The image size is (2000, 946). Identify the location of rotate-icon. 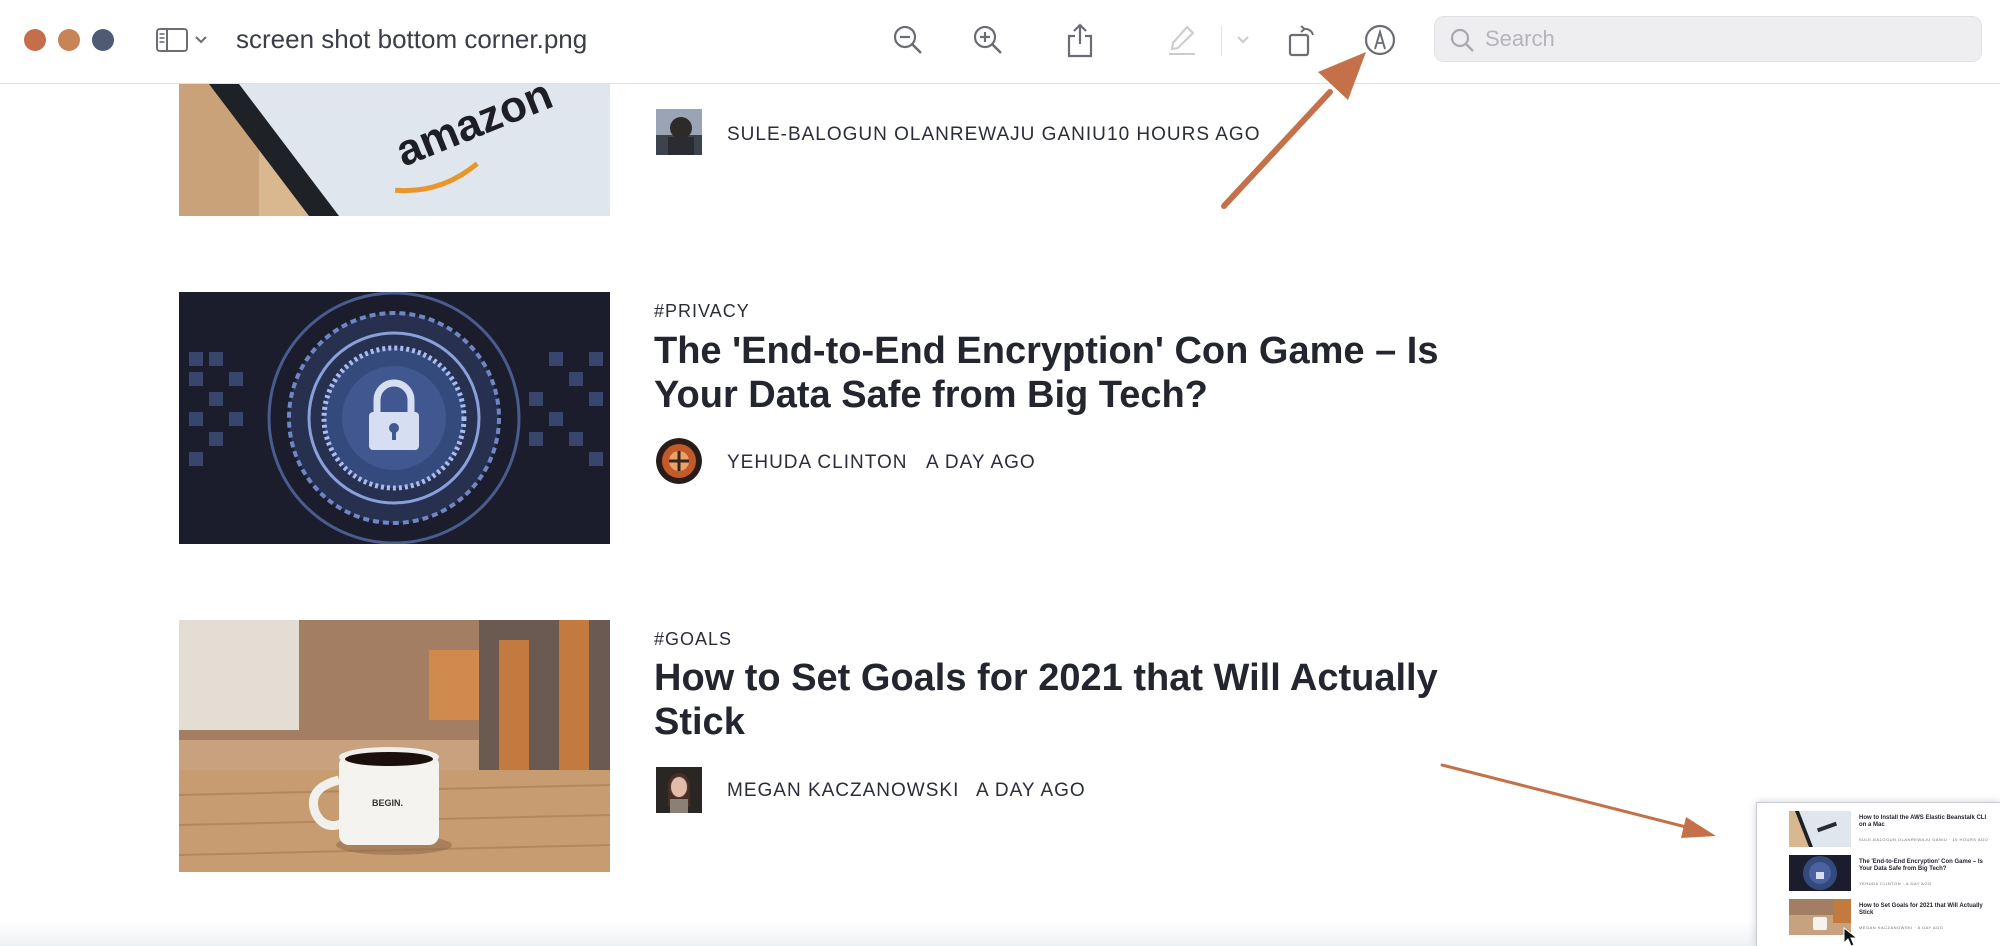
(1301, 41).